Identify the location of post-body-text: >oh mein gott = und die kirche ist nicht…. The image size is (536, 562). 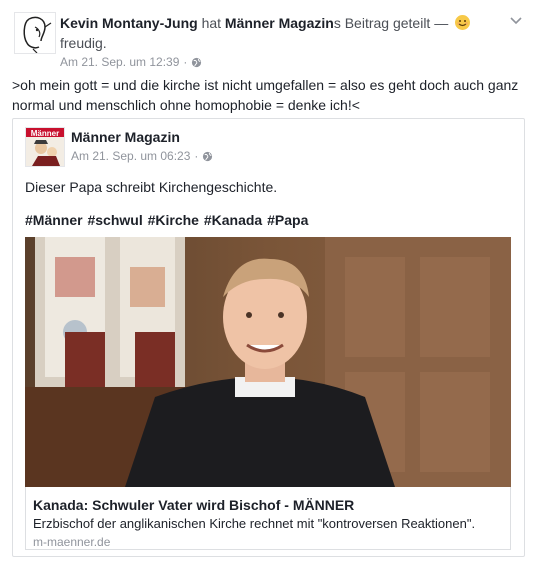
(265, 95).